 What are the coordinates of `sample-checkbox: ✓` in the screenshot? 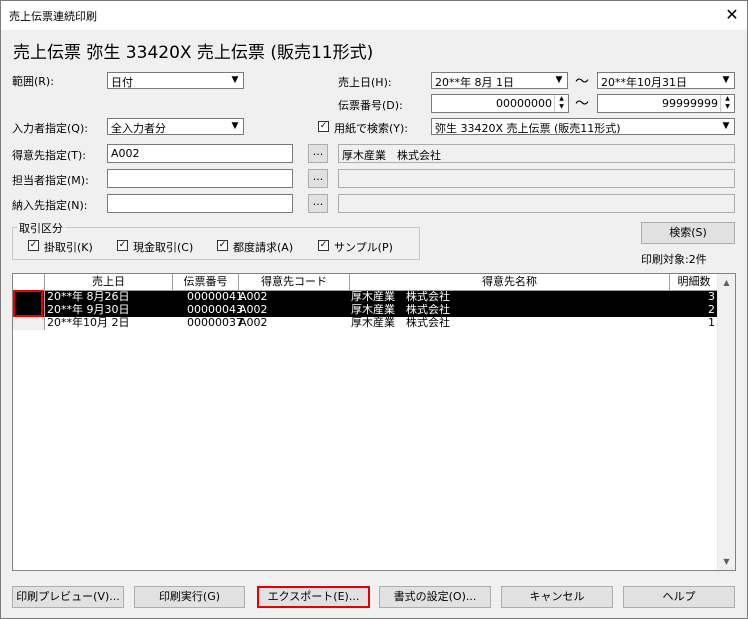 It's located at (323, 245).